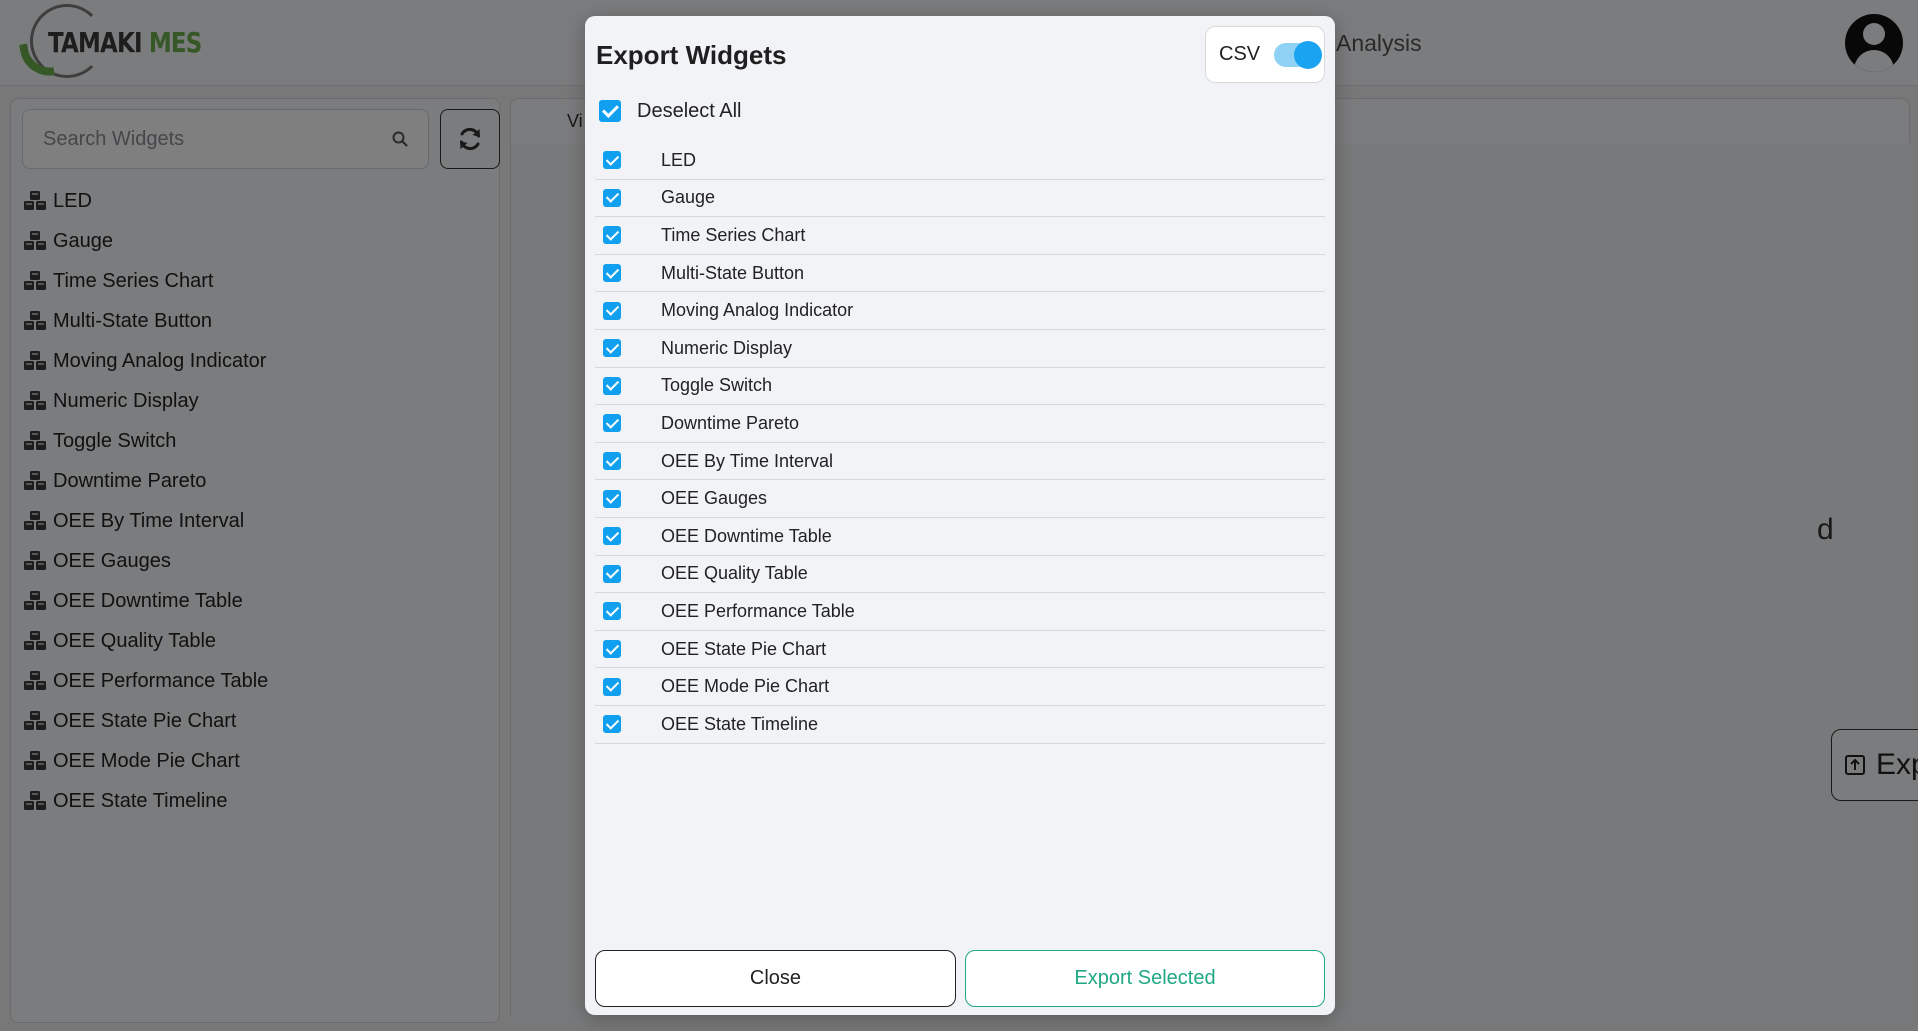  Describe the element at coordinates (775, 978) in the screenshot. I see `close-button: Close` at that location.